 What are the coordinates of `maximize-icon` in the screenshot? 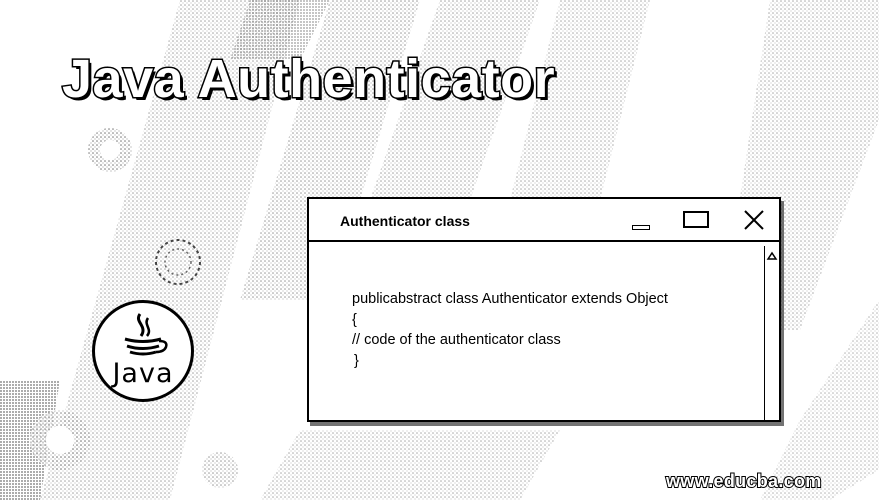 It's located at (696, 219).